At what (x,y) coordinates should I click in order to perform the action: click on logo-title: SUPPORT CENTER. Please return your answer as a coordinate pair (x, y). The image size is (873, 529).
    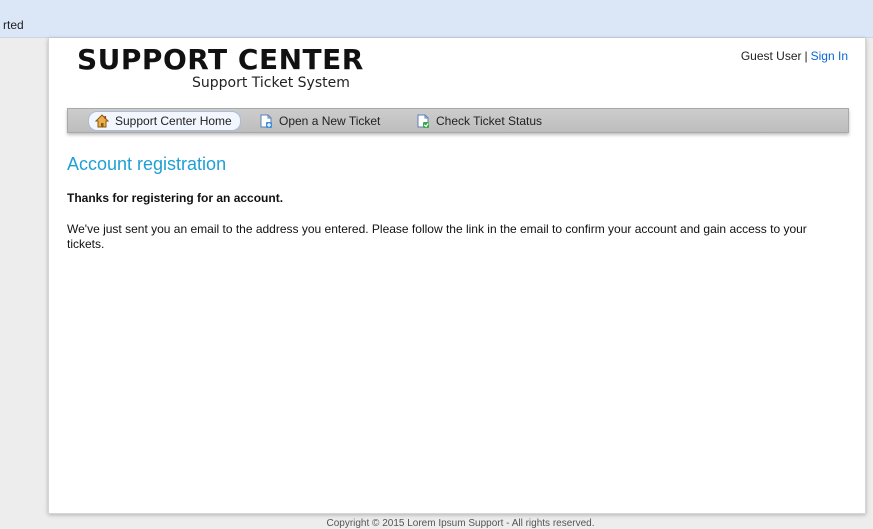
    Looking at the image, I should click on (220, 59).